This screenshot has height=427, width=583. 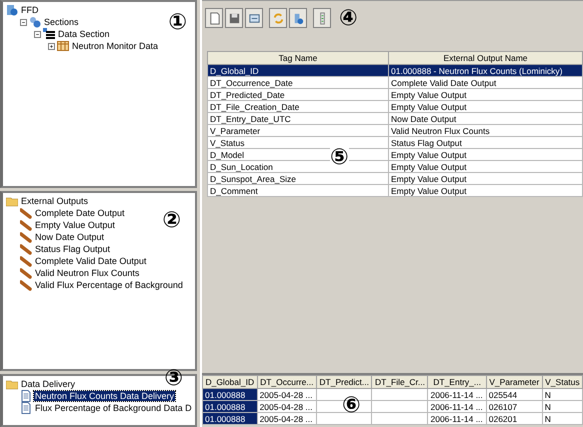 I want to click on tree-item: Valid Flux Percentage of Background, so click(x=109, y=285).